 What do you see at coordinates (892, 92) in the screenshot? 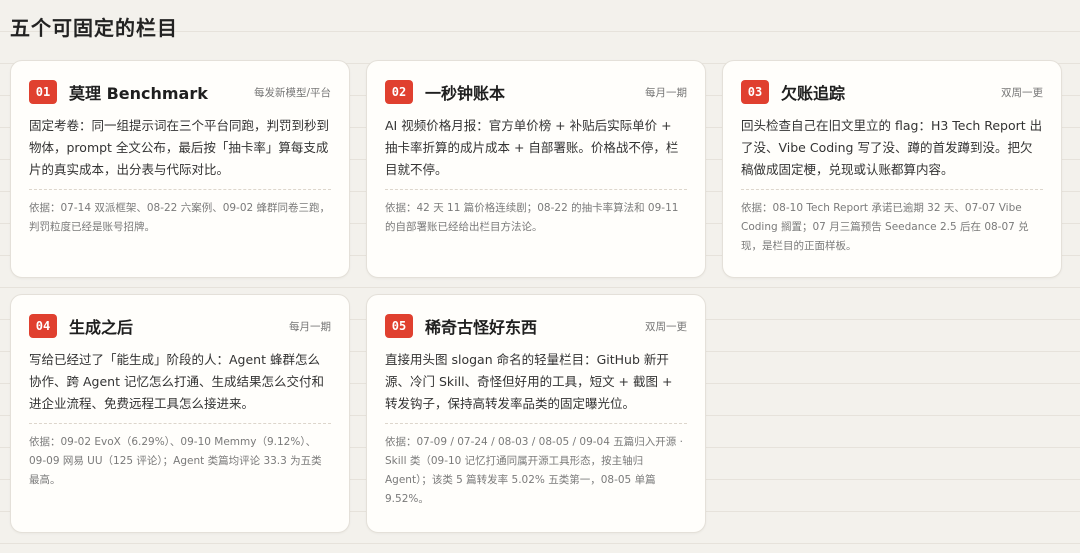
I see `card-header: 03 欠账追踪 双周一更` at bounding box center [892, 92].